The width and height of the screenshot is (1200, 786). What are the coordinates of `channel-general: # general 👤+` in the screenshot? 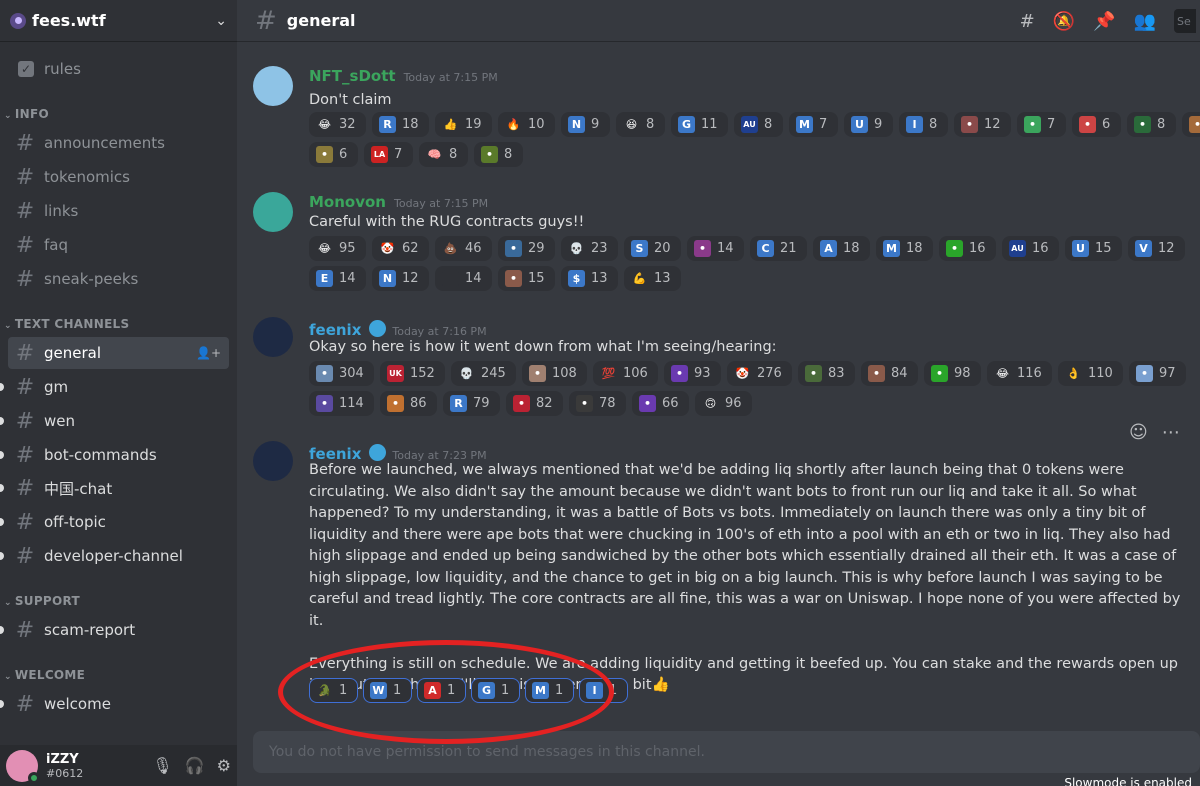 It's located at (118, 353).